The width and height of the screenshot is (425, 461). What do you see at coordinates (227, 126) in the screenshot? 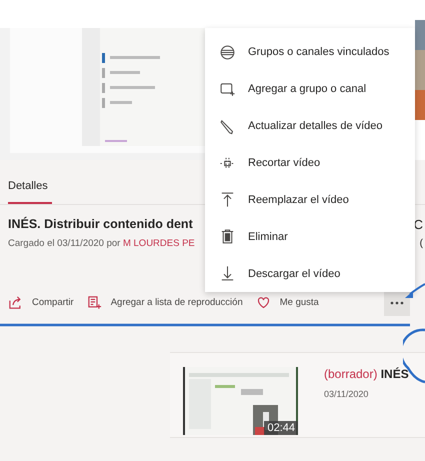
I see `pencil-icon` at bounding box center [227, 126].